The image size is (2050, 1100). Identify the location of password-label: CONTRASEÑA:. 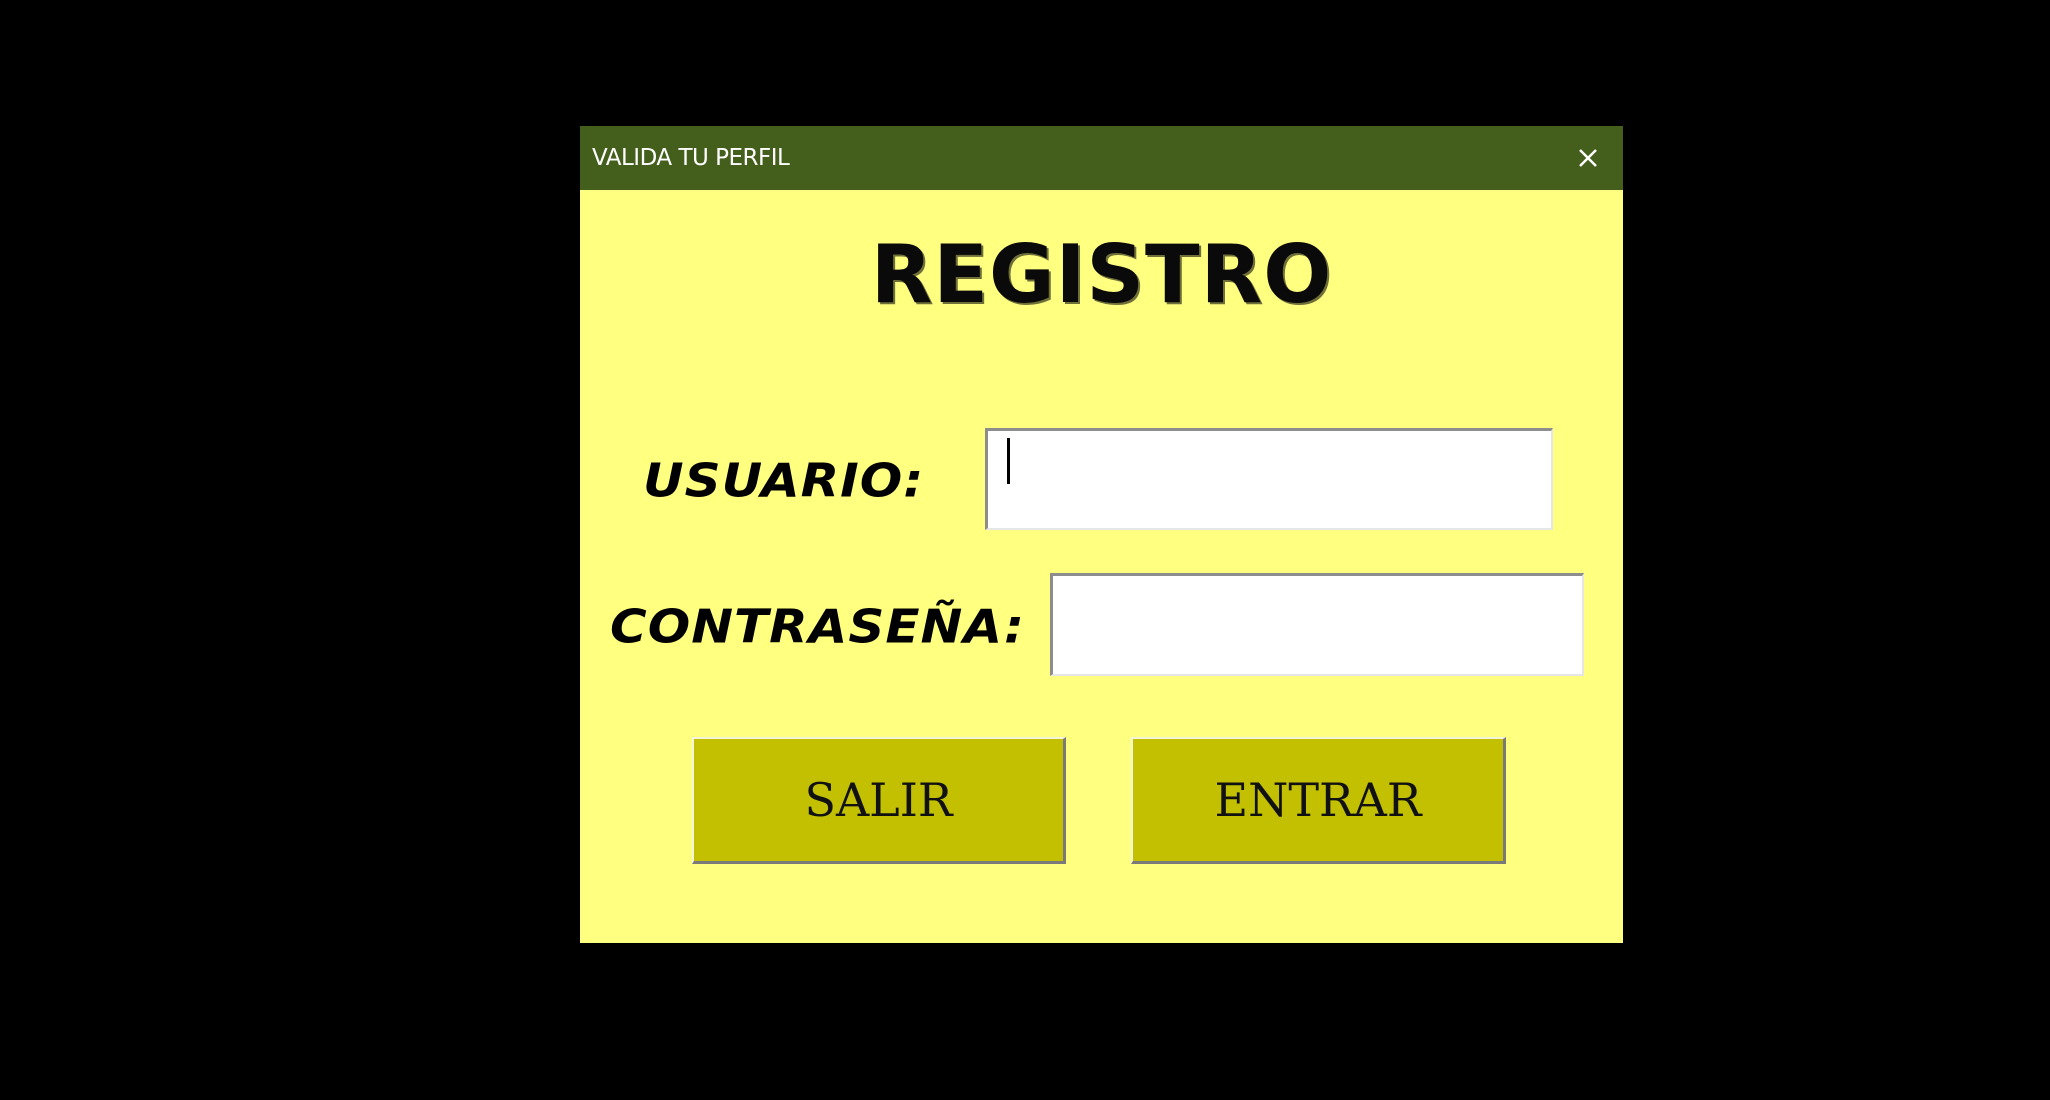
(817, 627).